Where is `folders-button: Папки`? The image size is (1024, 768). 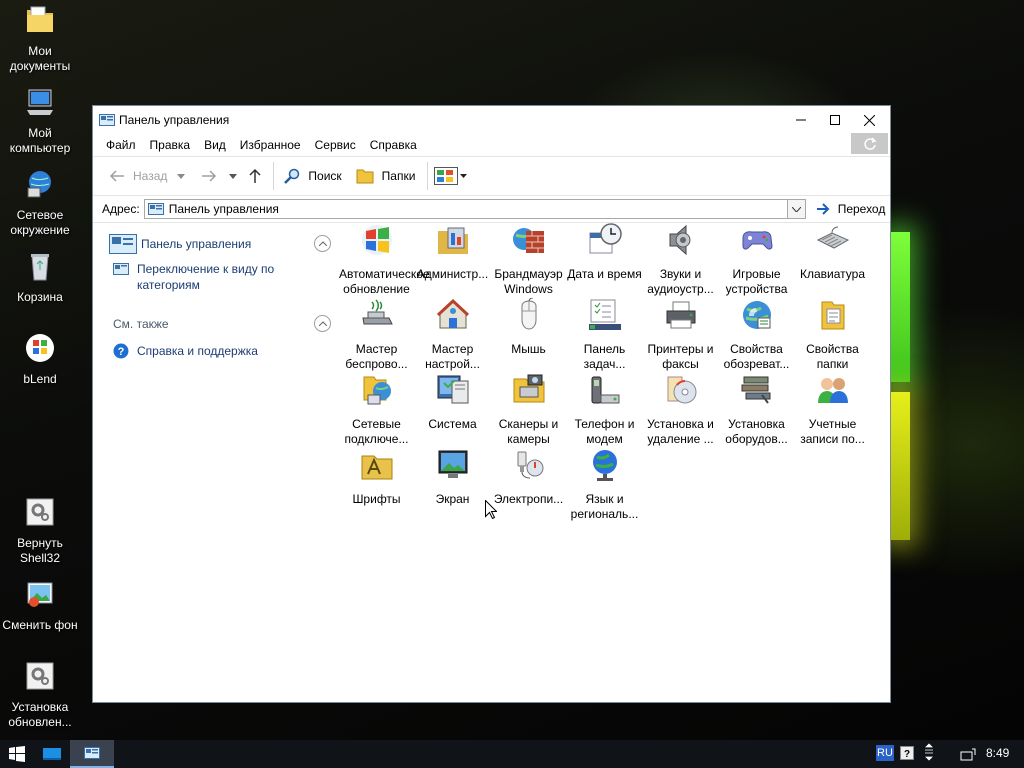 folders-button: Папки is located at coordinates (386, 176).